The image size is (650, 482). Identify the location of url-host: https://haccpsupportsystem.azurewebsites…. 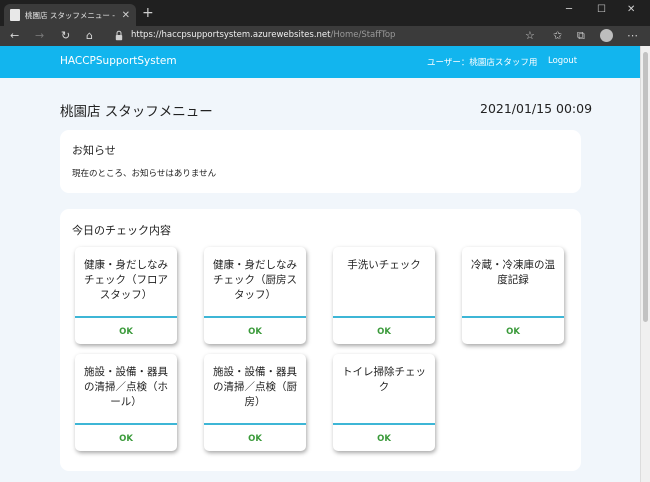
(231, 35).